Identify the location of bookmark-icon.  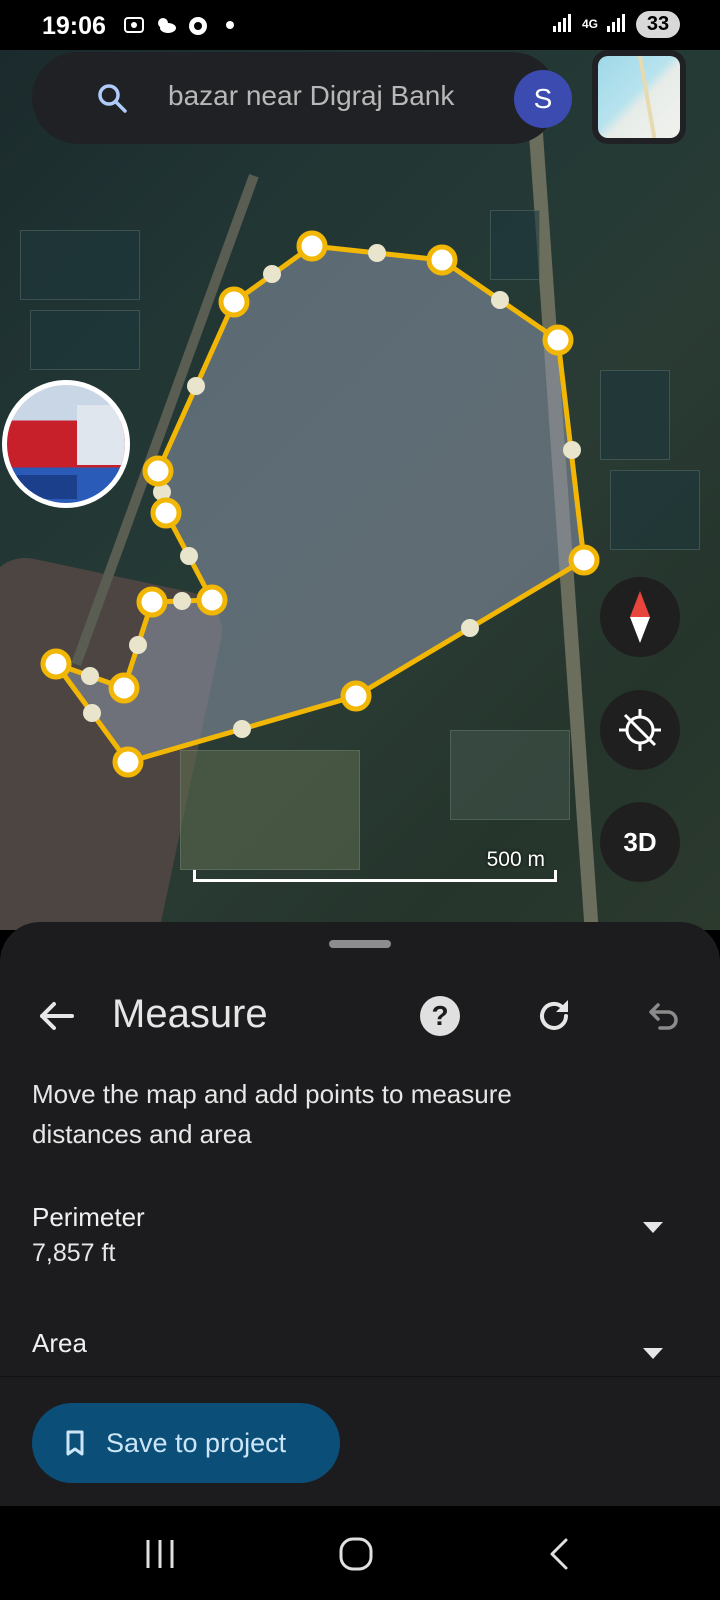
(75, 1443).